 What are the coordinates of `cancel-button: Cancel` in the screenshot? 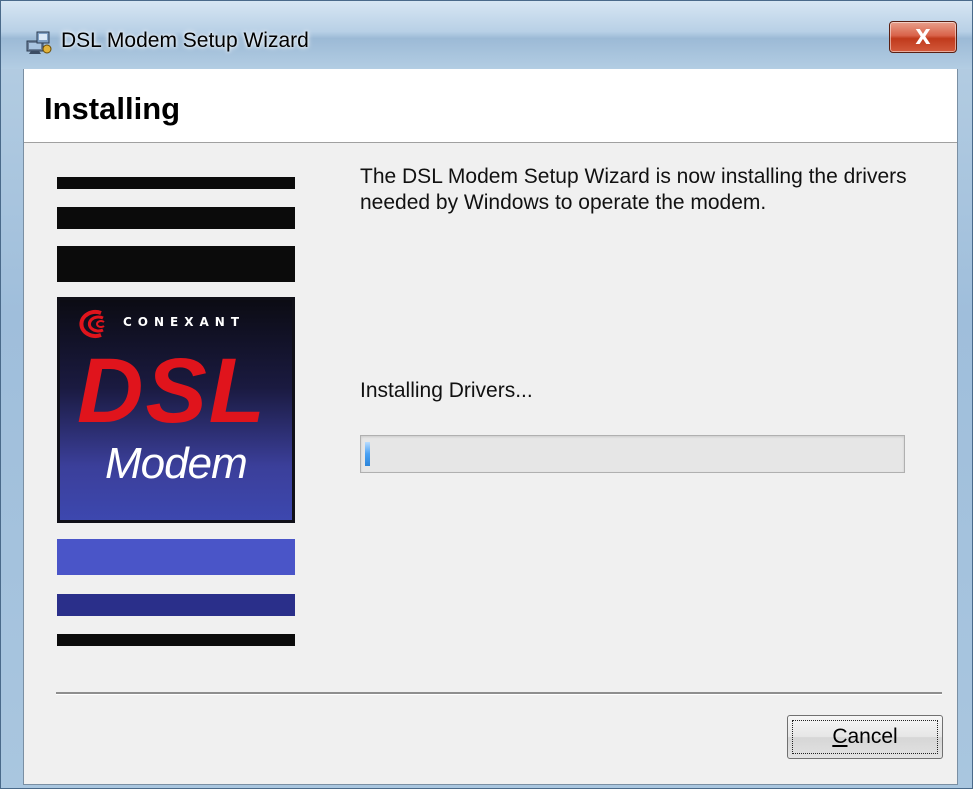 It's located at (865, 737).